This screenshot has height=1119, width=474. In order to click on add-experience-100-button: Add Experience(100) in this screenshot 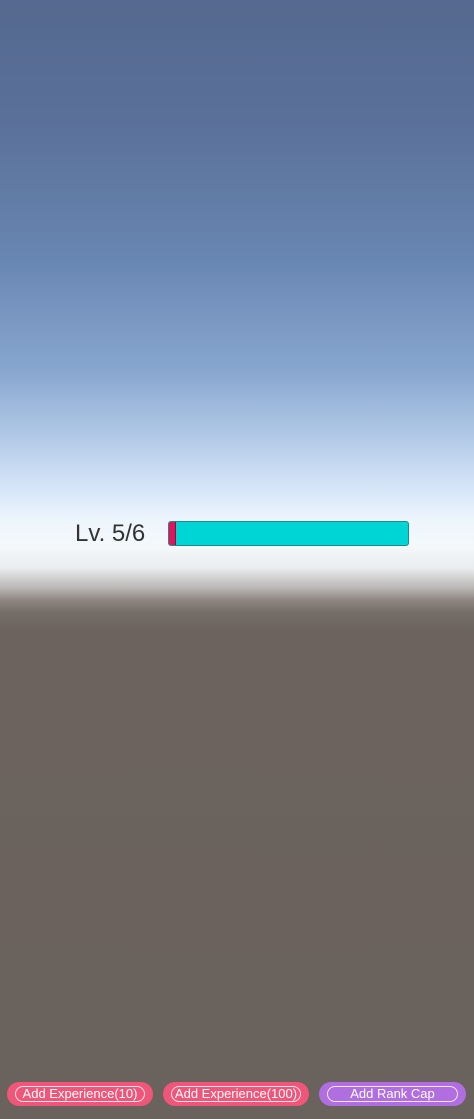, I will do `click(236, 1094)`.